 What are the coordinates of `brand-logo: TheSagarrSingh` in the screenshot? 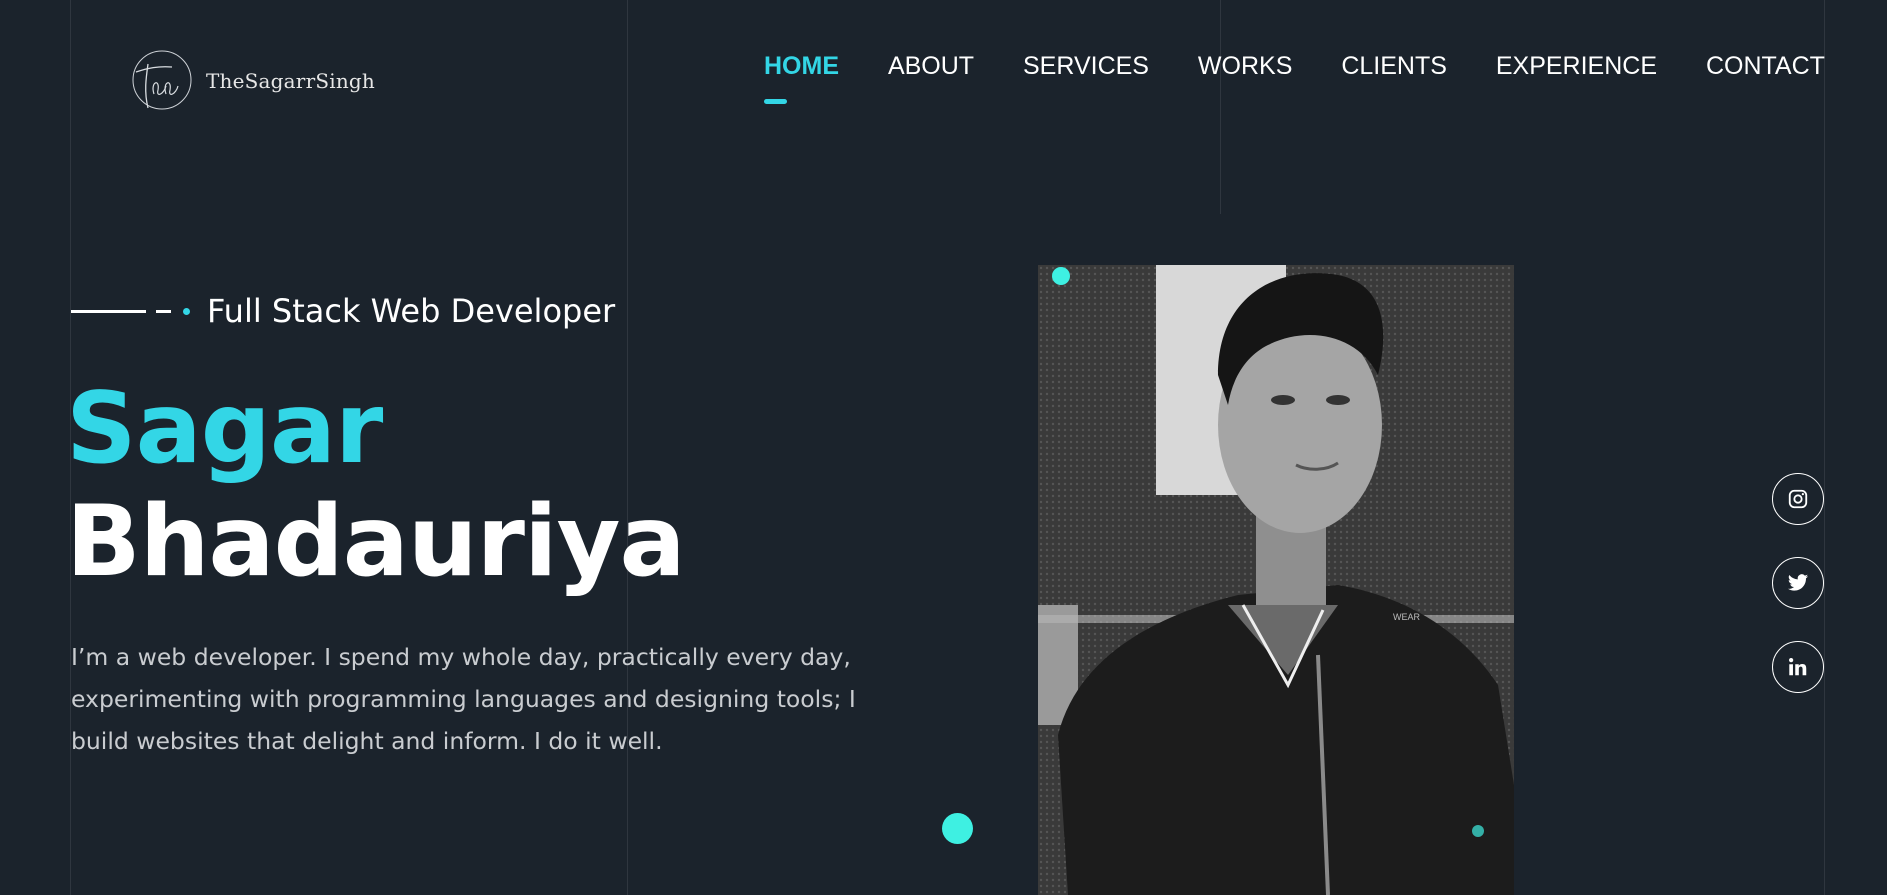 It's located at (251, 81).